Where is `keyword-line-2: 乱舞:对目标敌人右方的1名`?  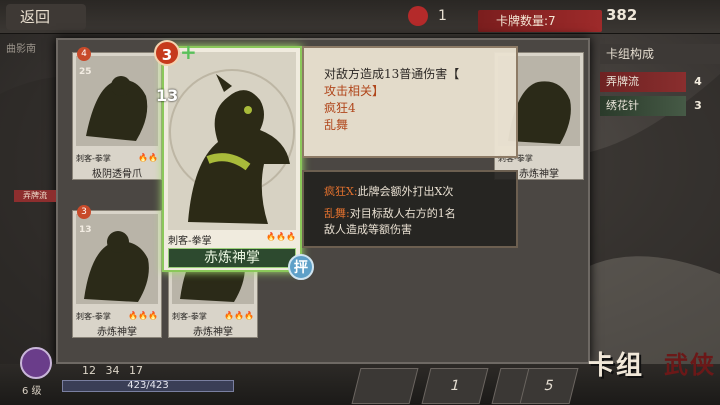 keyword-line-2: 乱舞:对目标敌人右方的1名 is located at coordinates (420, 214).